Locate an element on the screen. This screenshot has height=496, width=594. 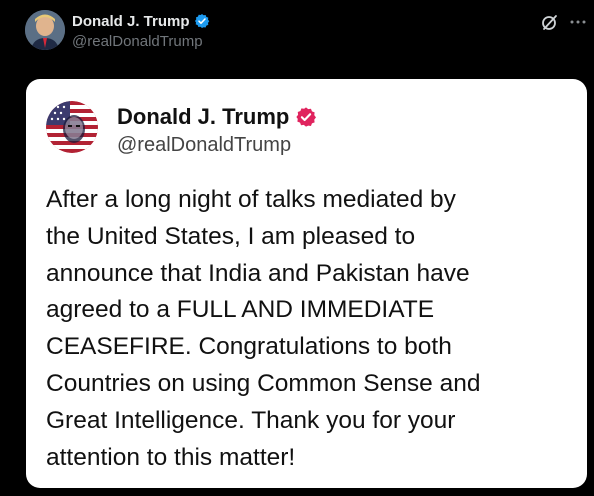
avatar is located at coordinates (45, 30).